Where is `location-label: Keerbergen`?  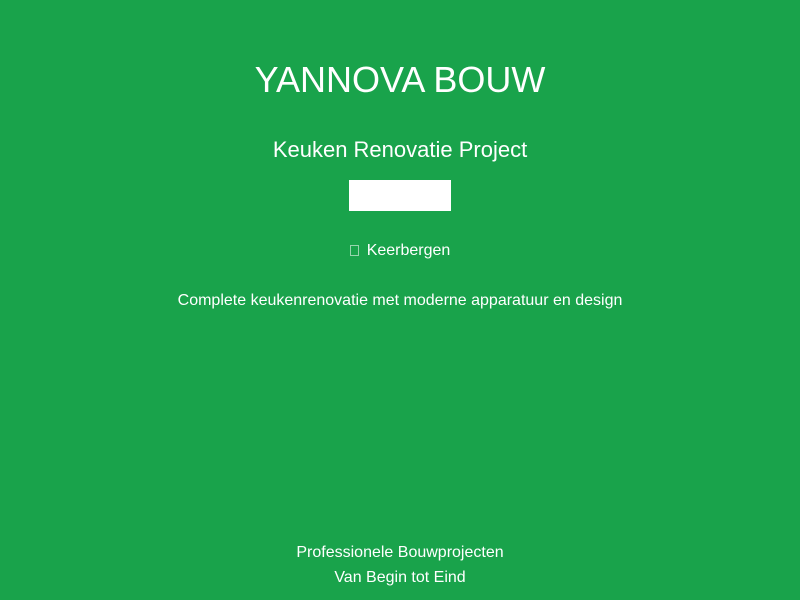
location-label: Keerbergen is located at coordinates (408, 250).